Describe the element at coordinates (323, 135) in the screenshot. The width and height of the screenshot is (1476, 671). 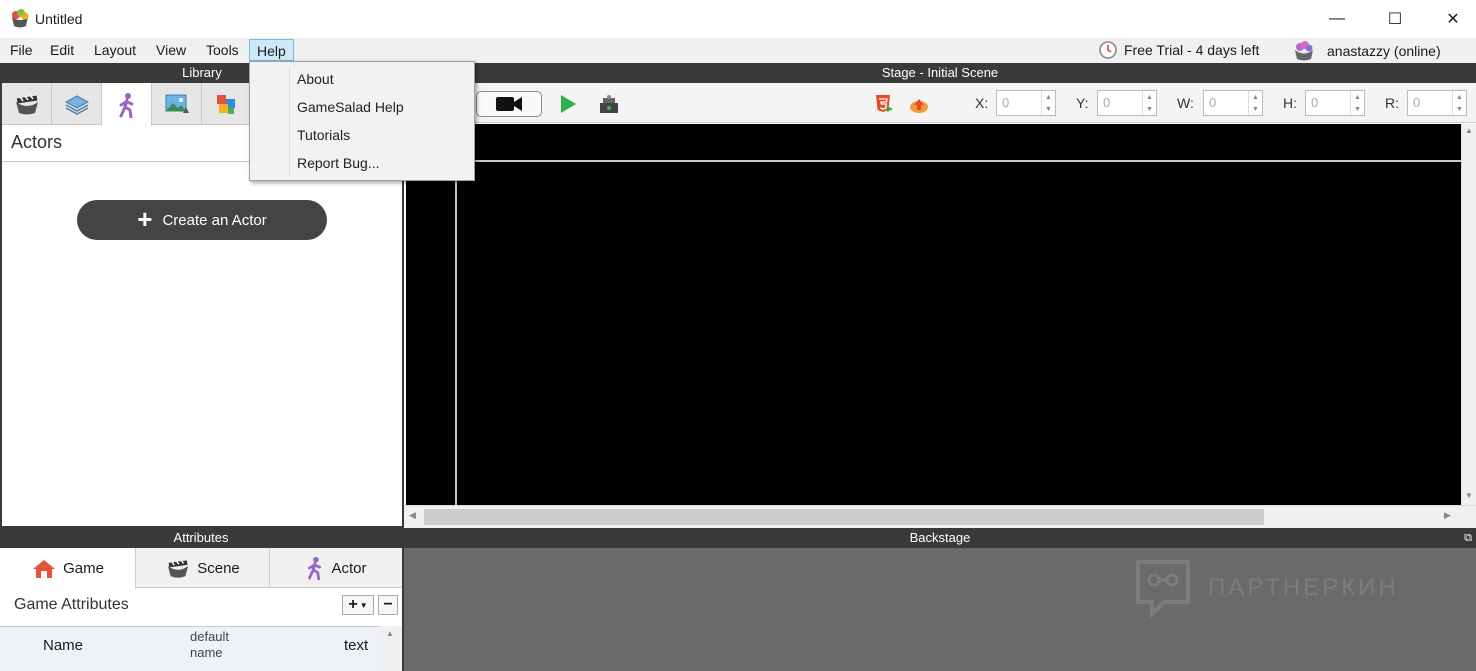
I see `menu-item-tutorials: Tutorials` at that location.